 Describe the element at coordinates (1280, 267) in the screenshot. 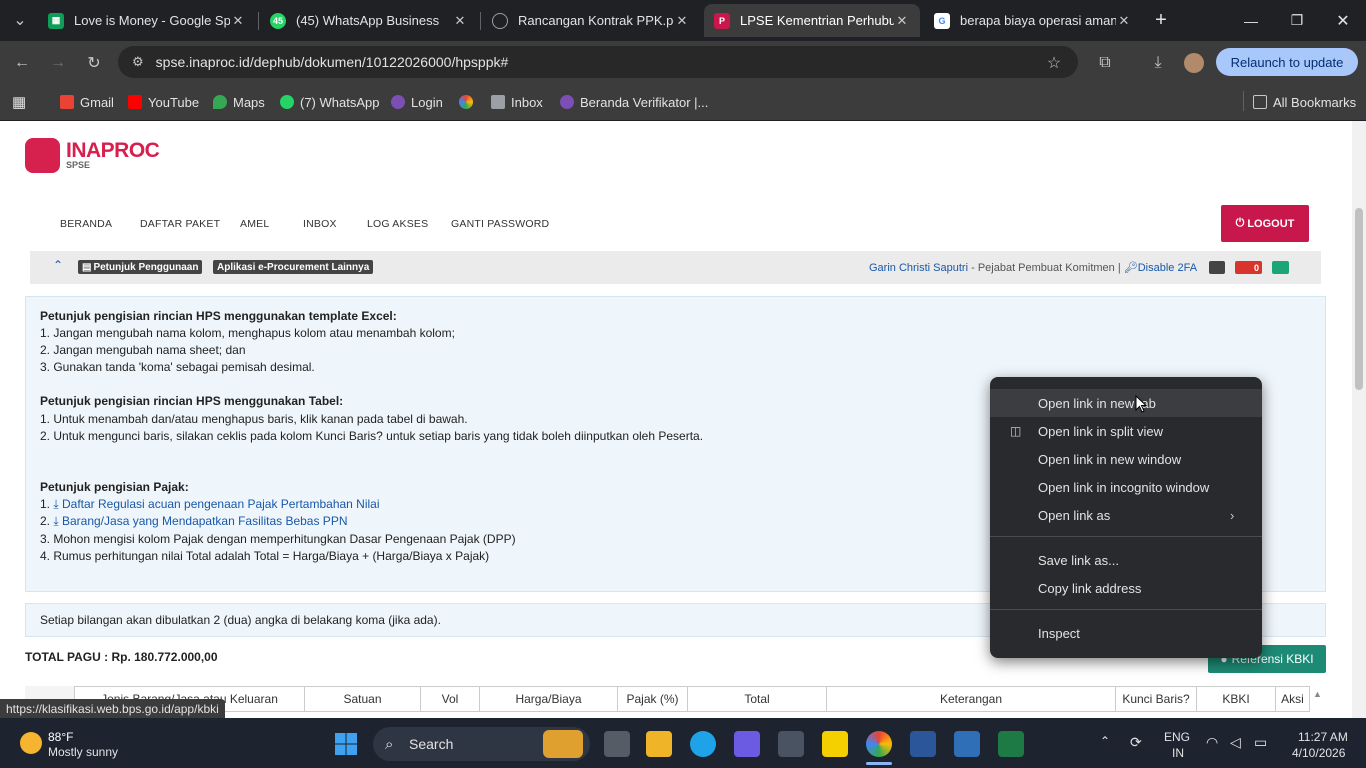

I see `open-mail-icon` at that location.